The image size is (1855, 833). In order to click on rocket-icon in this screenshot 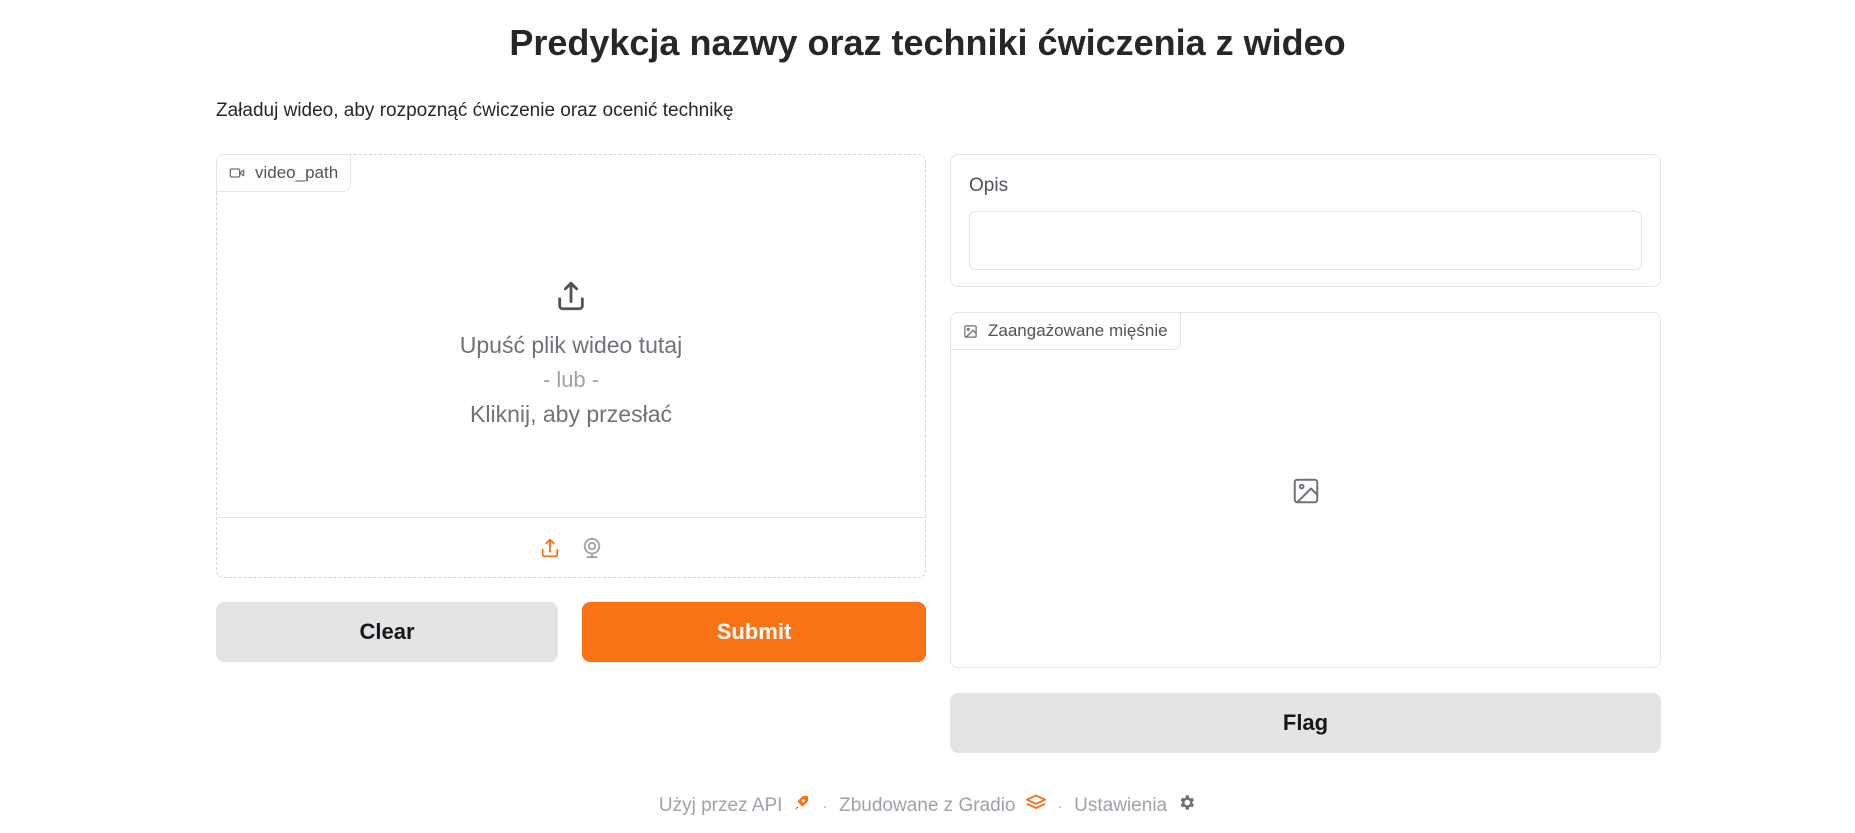, I will do `click(801, 806)`.